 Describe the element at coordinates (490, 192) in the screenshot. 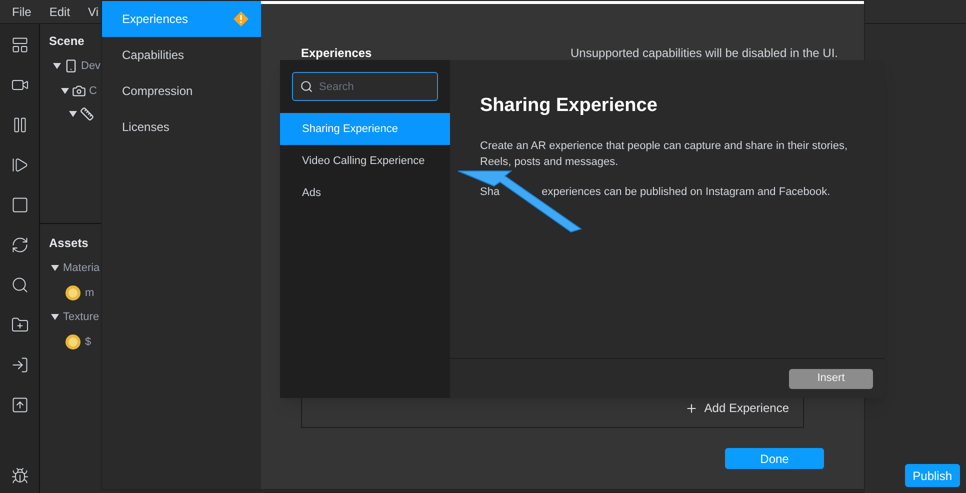

I see `description-text: Sha` at that location.